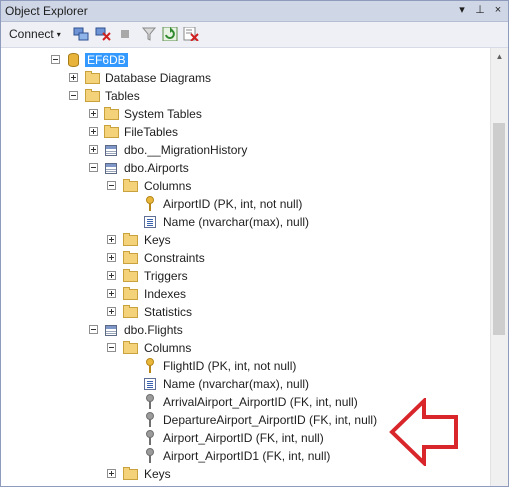 Image resolution: width=509 pixels, height=487 pixels. I want to click on tree-node-label: dbo.Flights, so click(153, 330).